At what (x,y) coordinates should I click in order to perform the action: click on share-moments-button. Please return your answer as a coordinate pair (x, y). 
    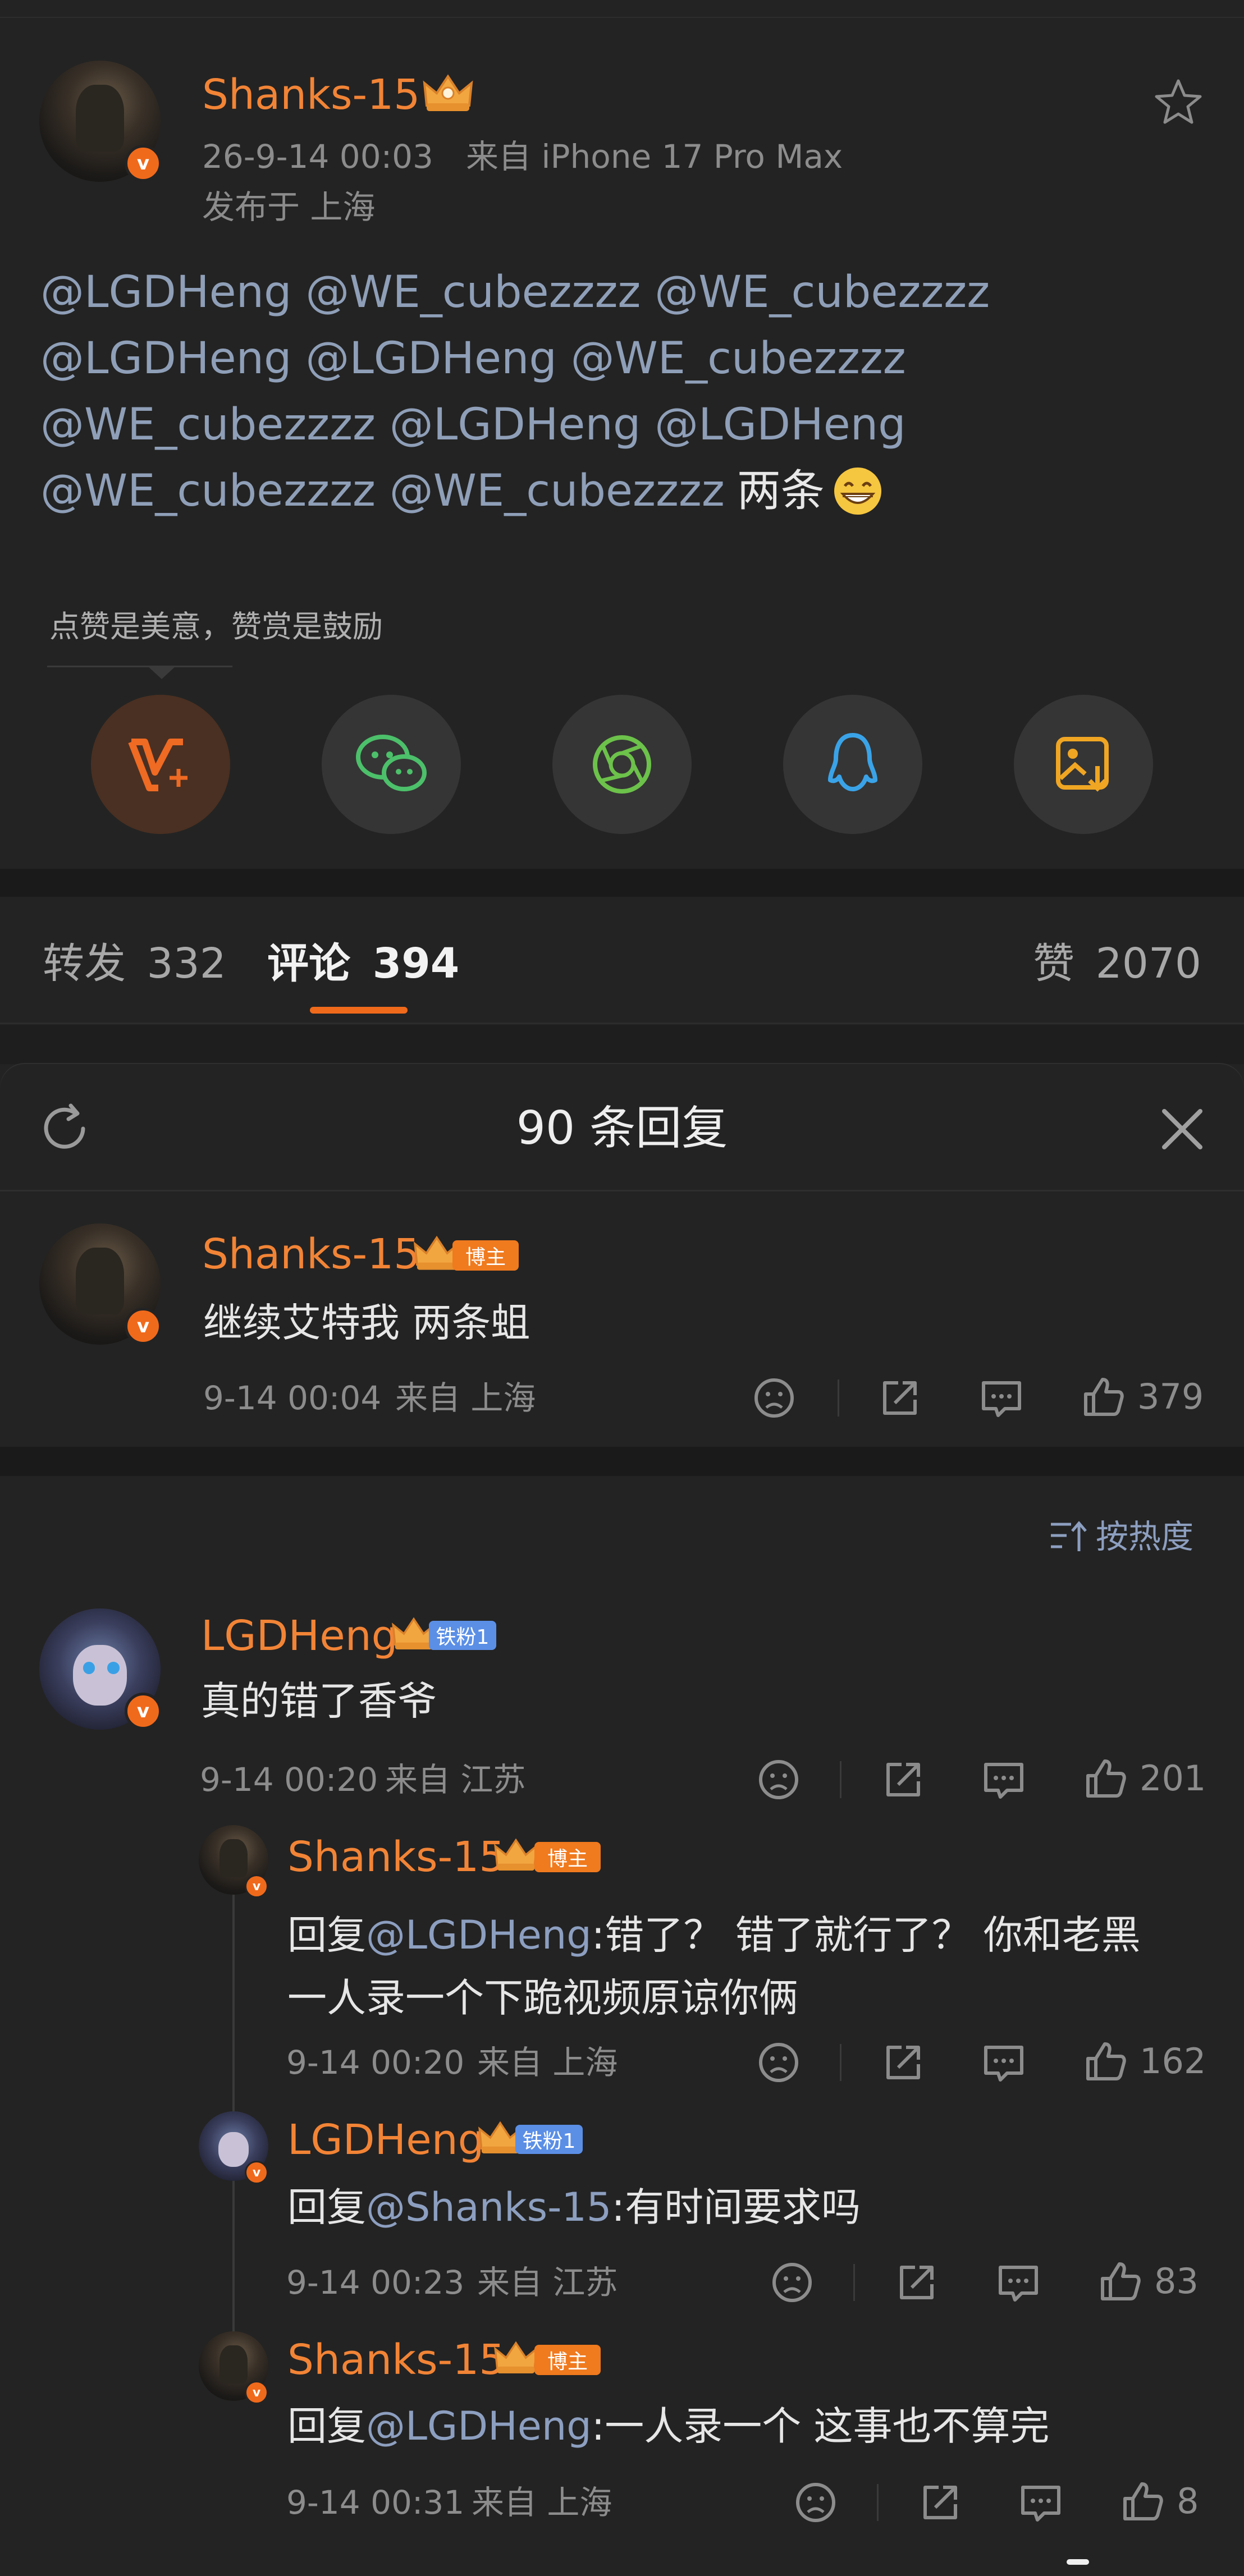
    Looking at the image, I should click on (622, 764).